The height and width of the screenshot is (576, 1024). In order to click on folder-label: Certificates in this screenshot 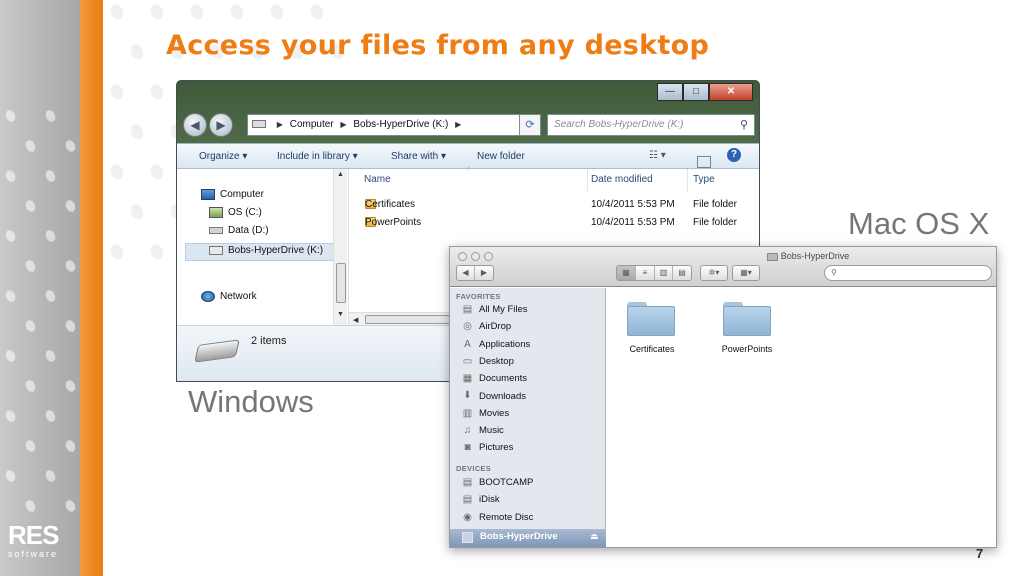, I will do `click(652, 349)`.